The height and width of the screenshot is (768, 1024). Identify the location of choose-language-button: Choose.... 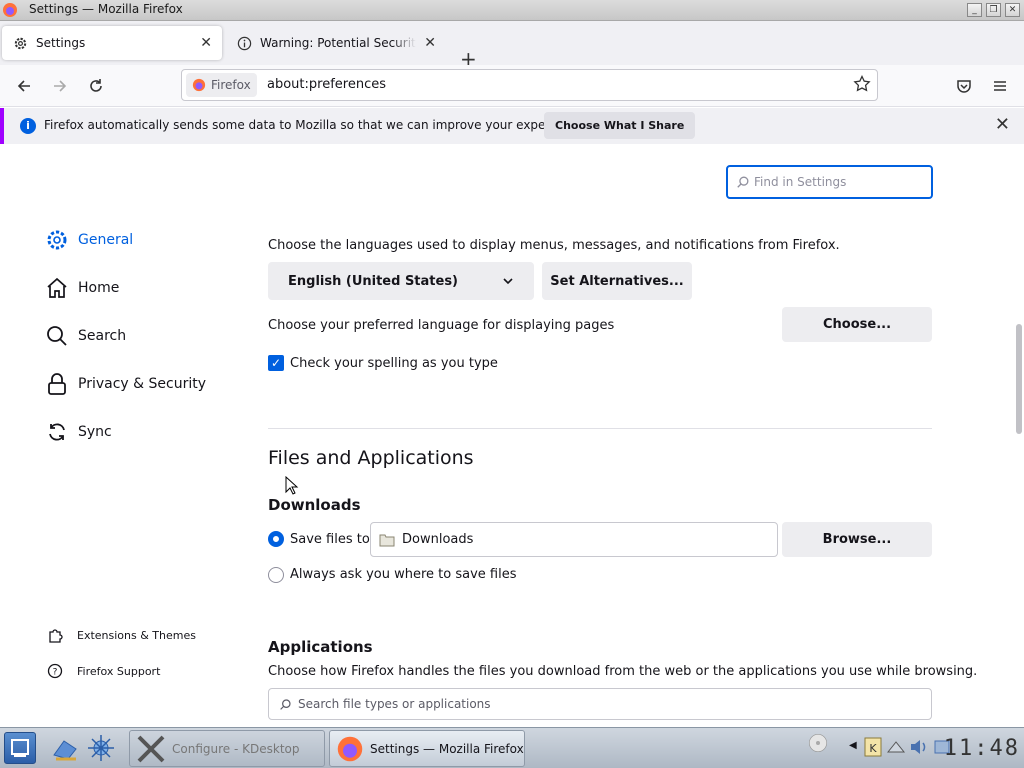
(857, 324).